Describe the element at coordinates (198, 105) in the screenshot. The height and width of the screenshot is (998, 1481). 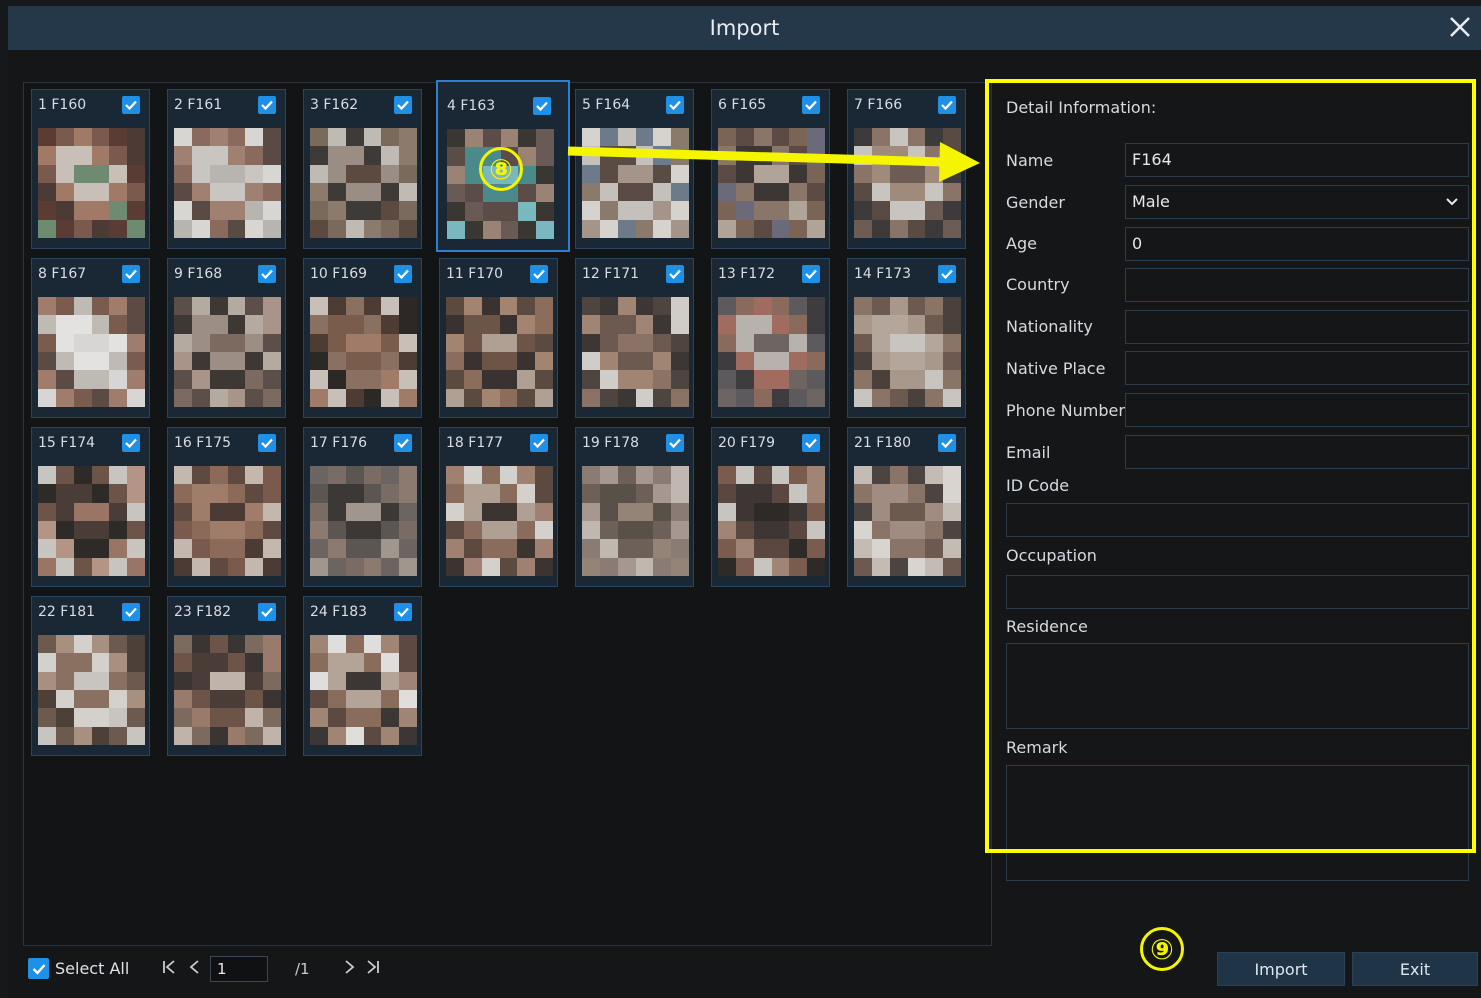
I see `thumbnail-label: 2 F161` at that location.